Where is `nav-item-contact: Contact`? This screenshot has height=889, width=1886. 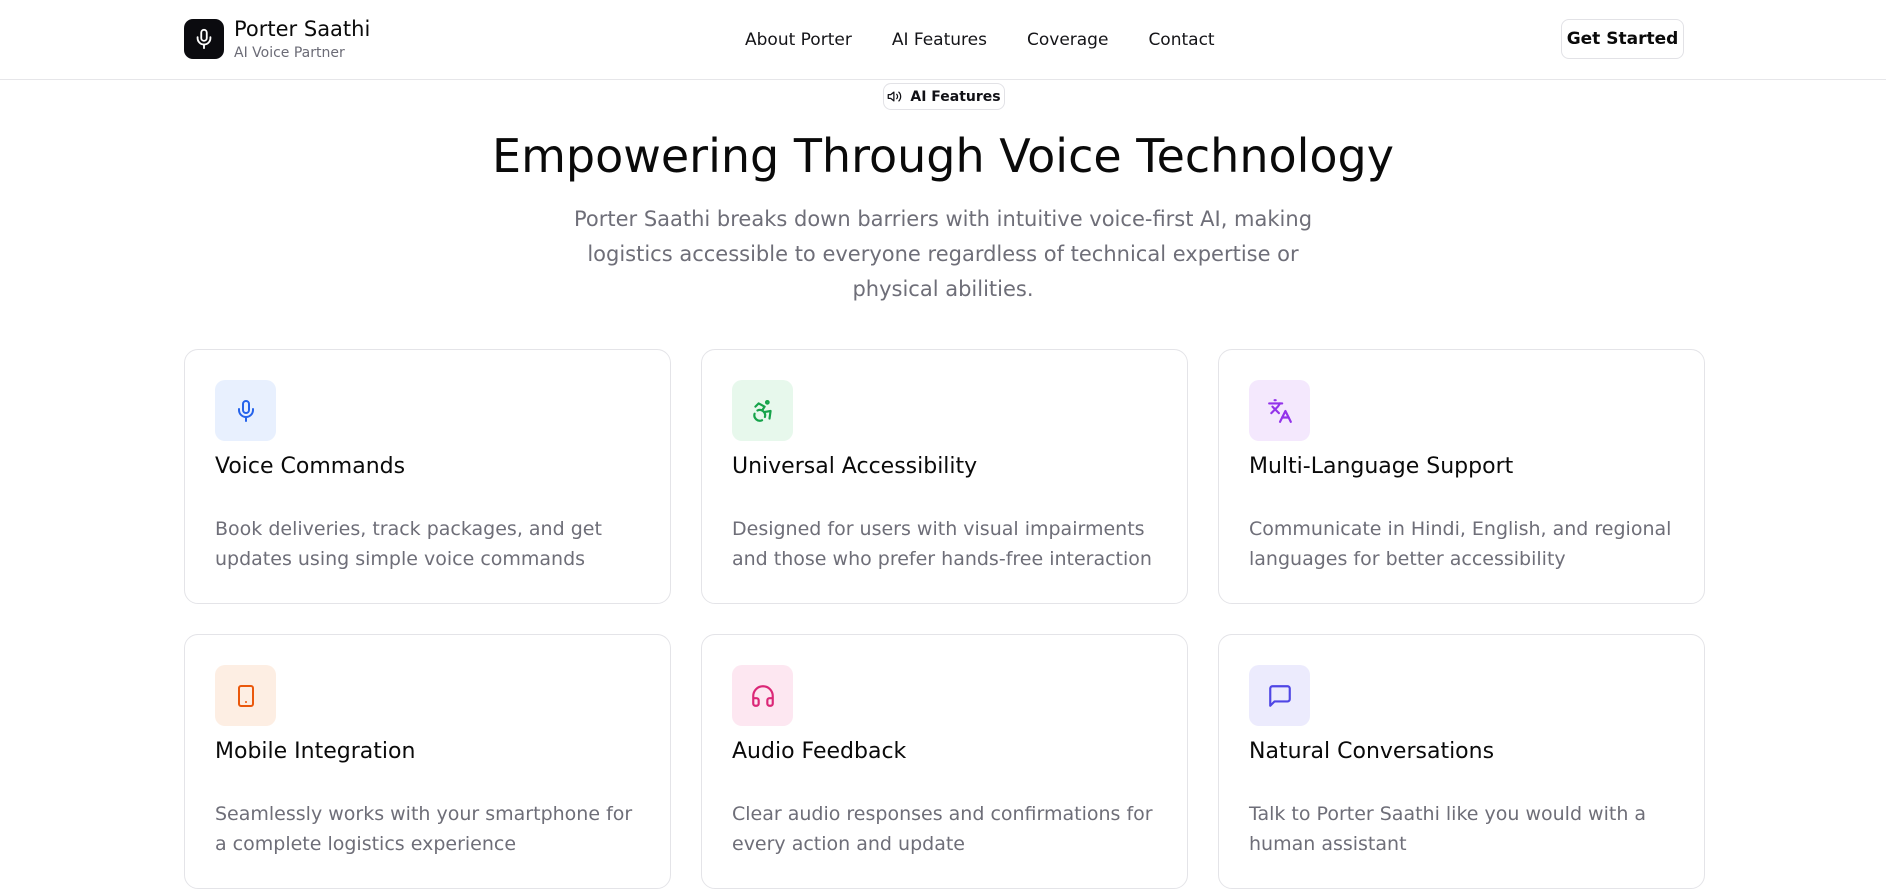 nav-item-contact: Contact is located at coordinates (1181, 40).